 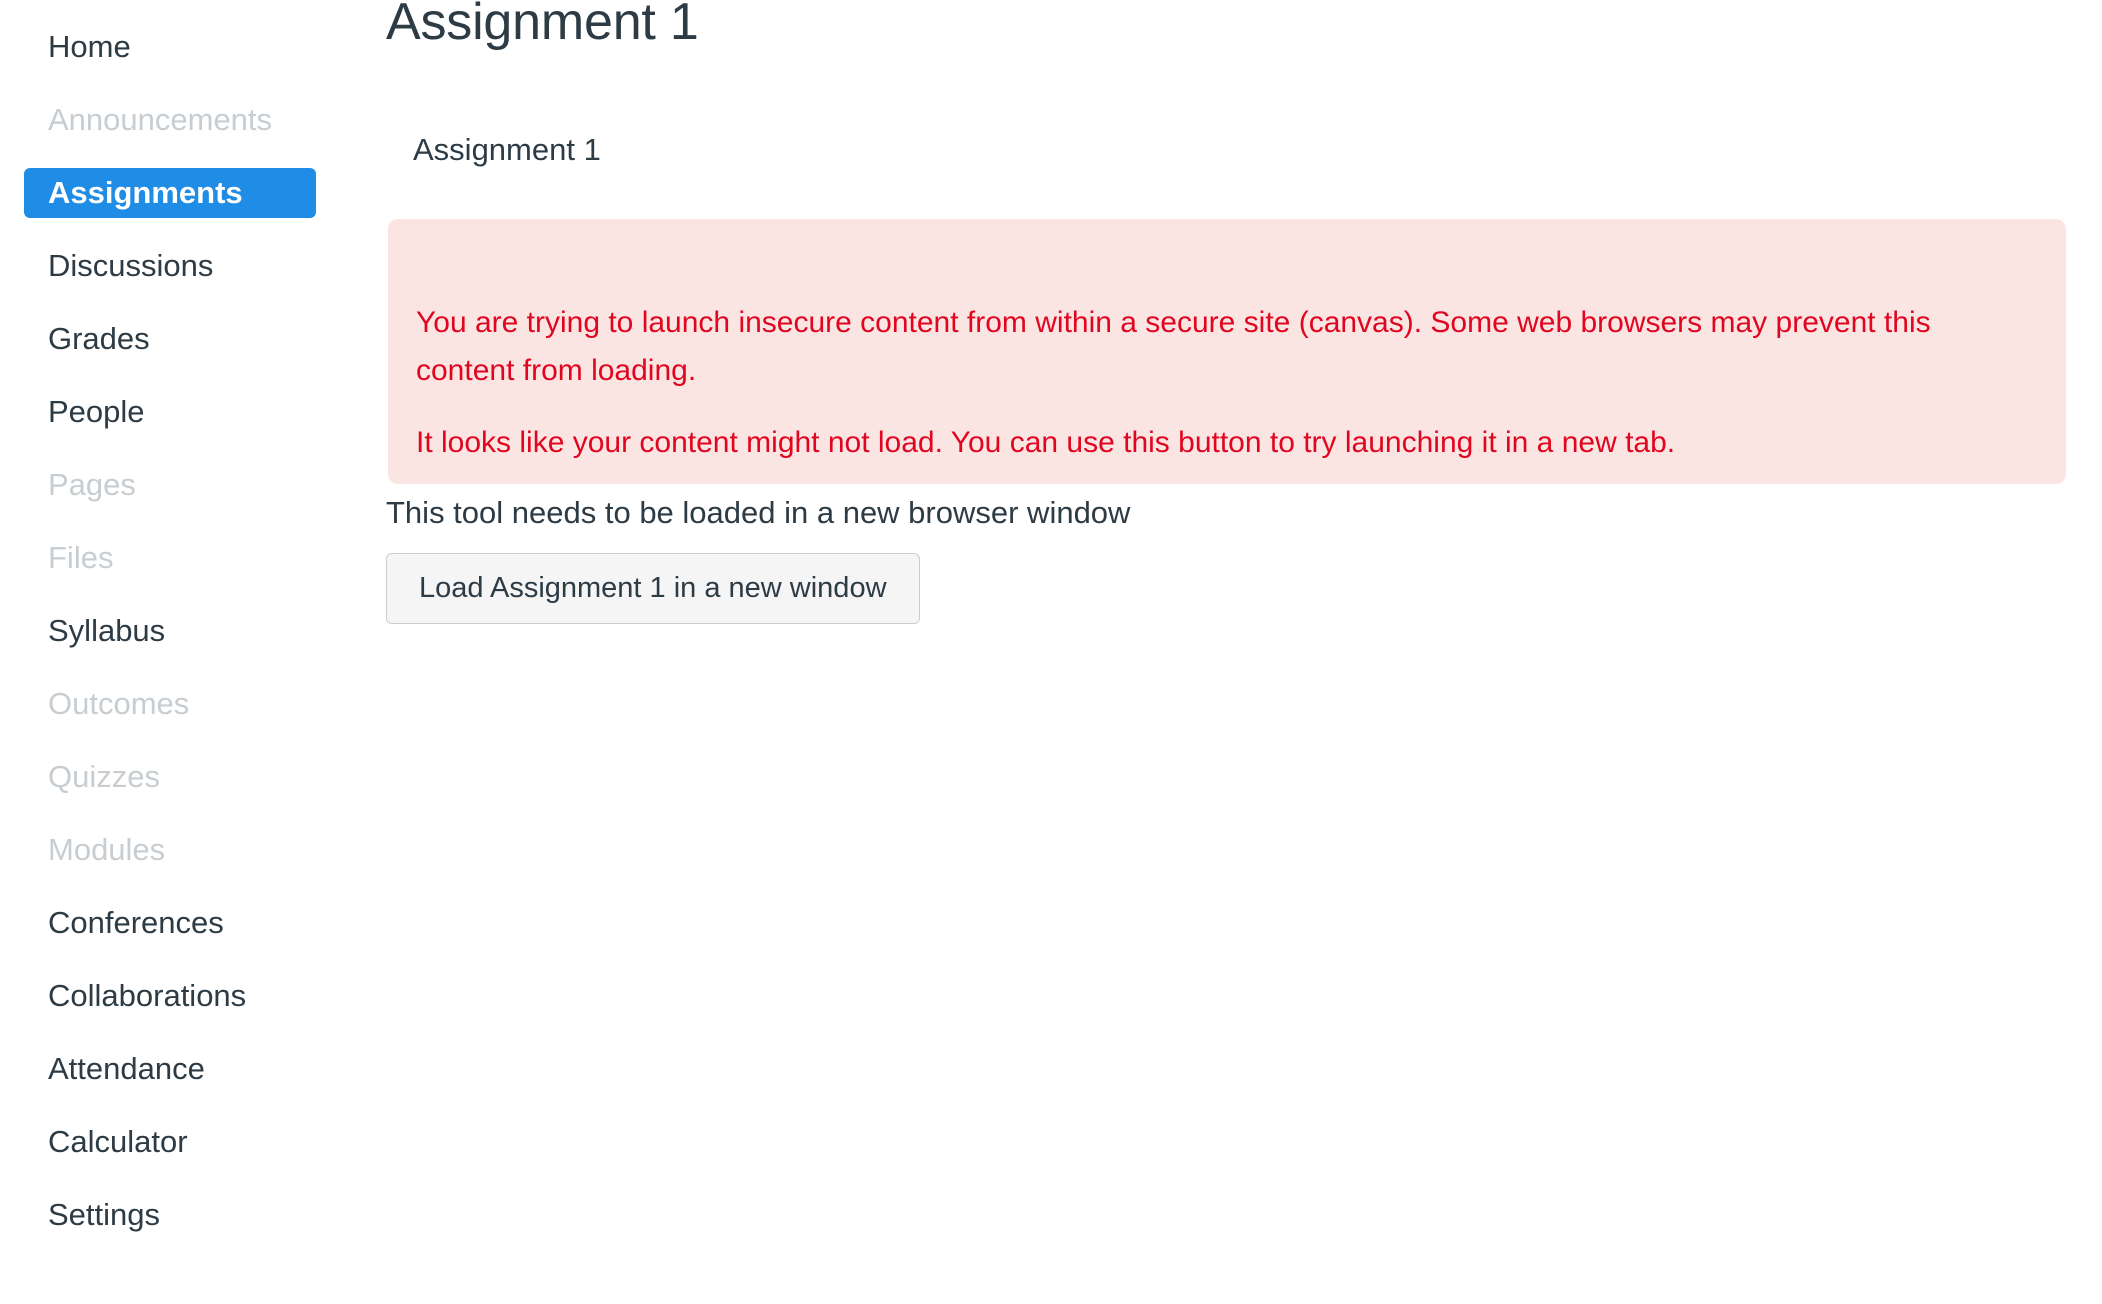 What do you see at coordinates (170, 412) in the screenshot?
I see `sidebar-item-people: People` at bounding box center [170, 412].